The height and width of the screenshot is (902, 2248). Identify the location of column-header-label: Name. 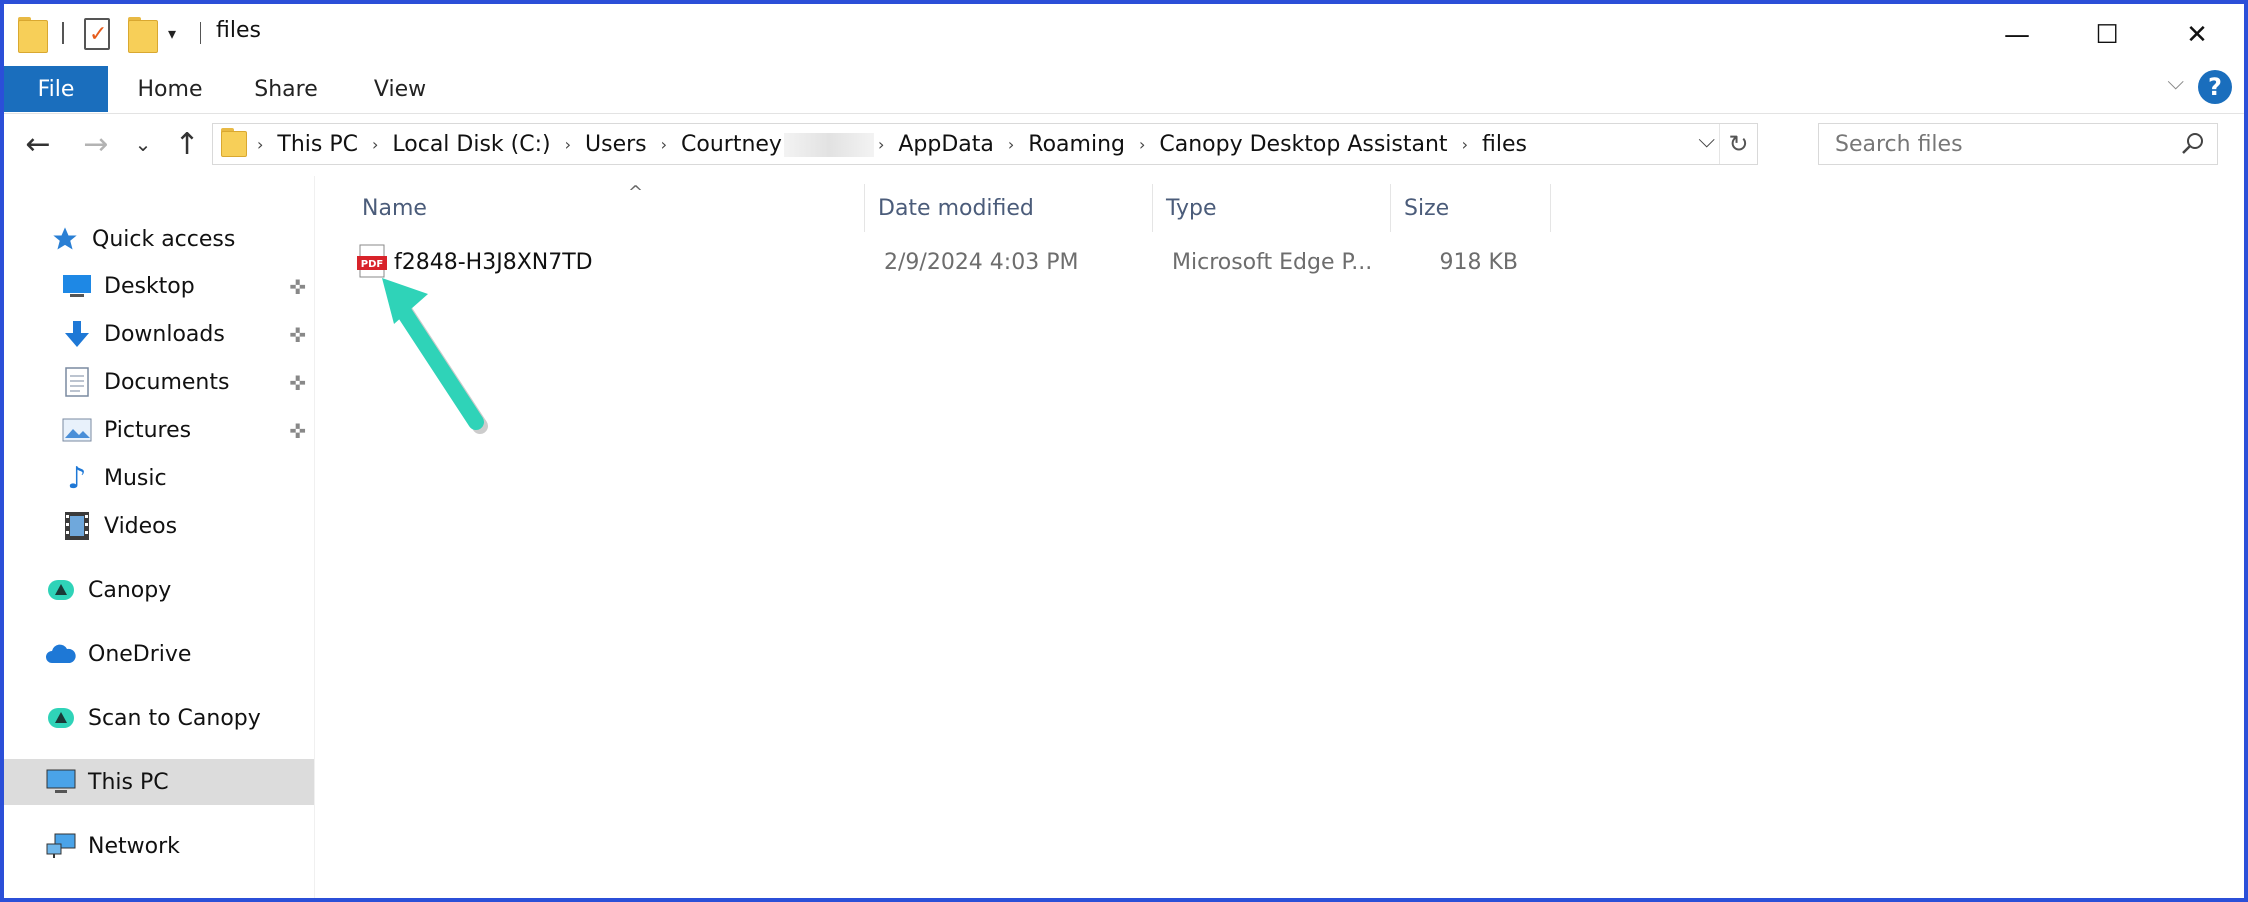
(394, 208).